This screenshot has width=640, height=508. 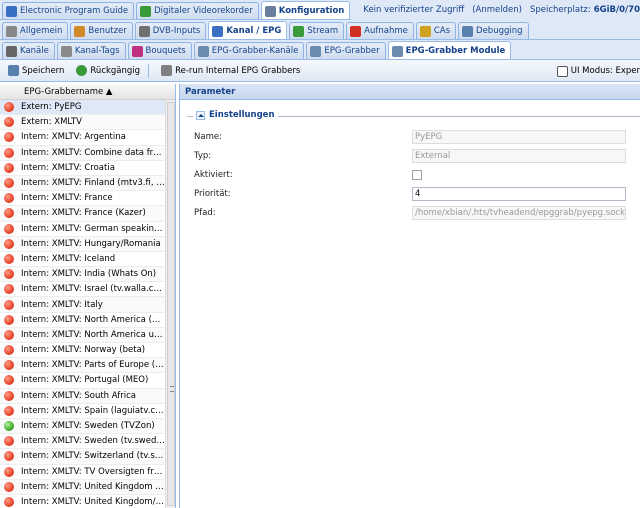 What do you see at coordinates (386, 31) in the screenshot?
I see `config-tab-label: Aufnahme` at bounding box center [386, 31].